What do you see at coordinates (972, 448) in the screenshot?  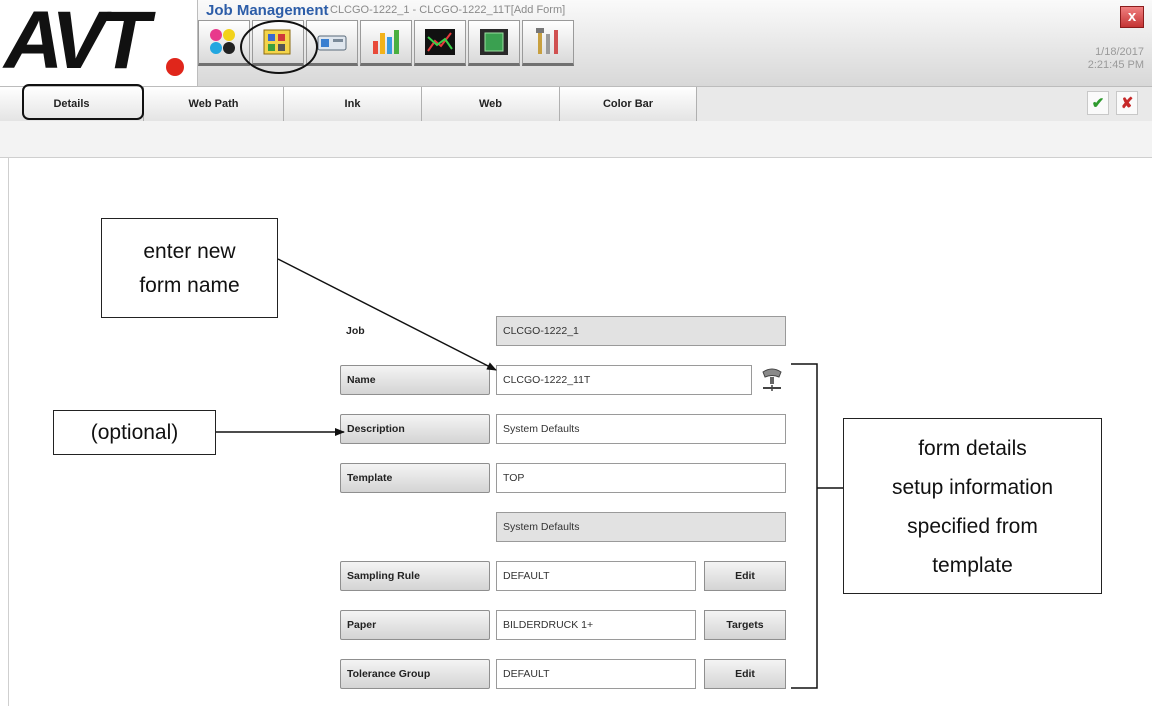 I see `callout-text-line: form details` at bounding box center [972, 448].